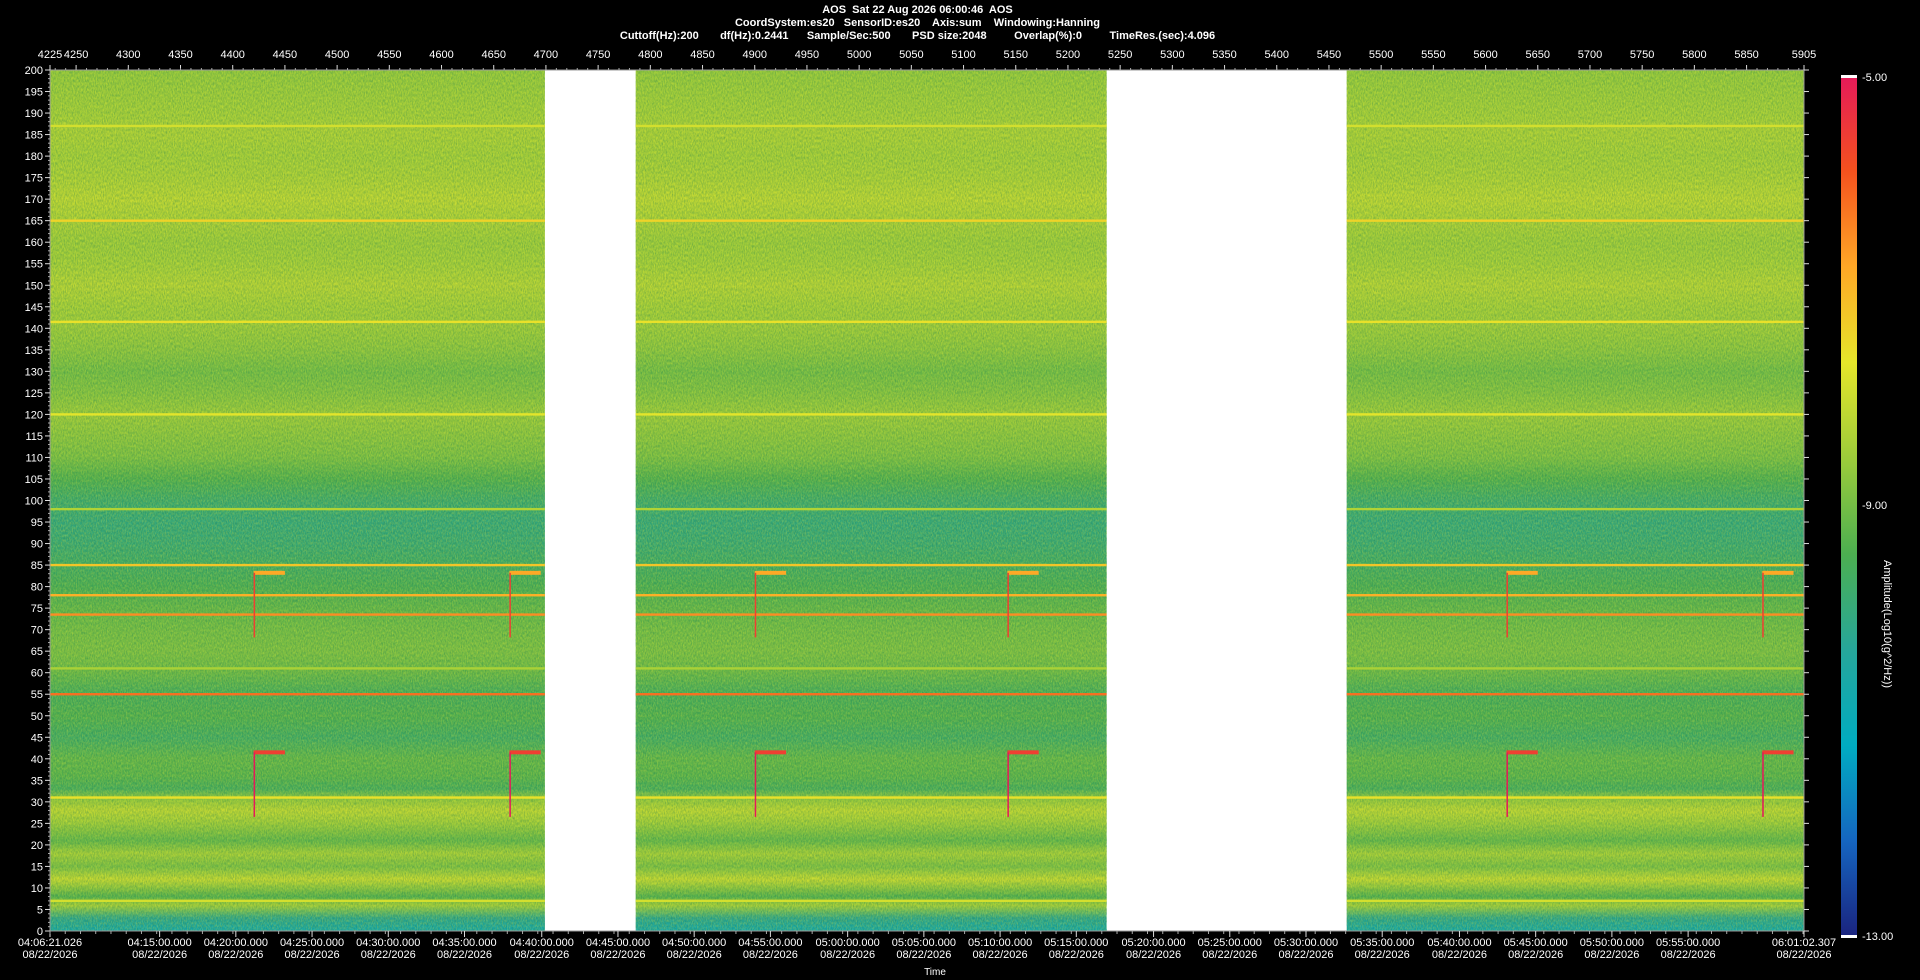 This screenshot has width=1920, height=980. Describe the element at coordinates (236, 943) in the screenshot. I see `time-tick-label: 04:20:00.000` at that location.